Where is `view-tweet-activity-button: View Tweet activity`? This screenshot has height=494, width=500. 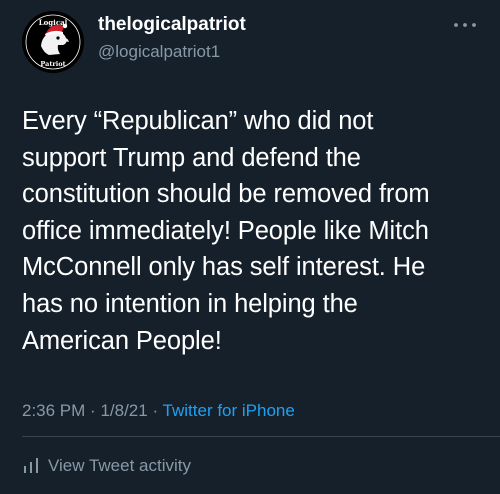
view-tweet-activity-button: View Tweet activity is located at coordinates (106, 466).